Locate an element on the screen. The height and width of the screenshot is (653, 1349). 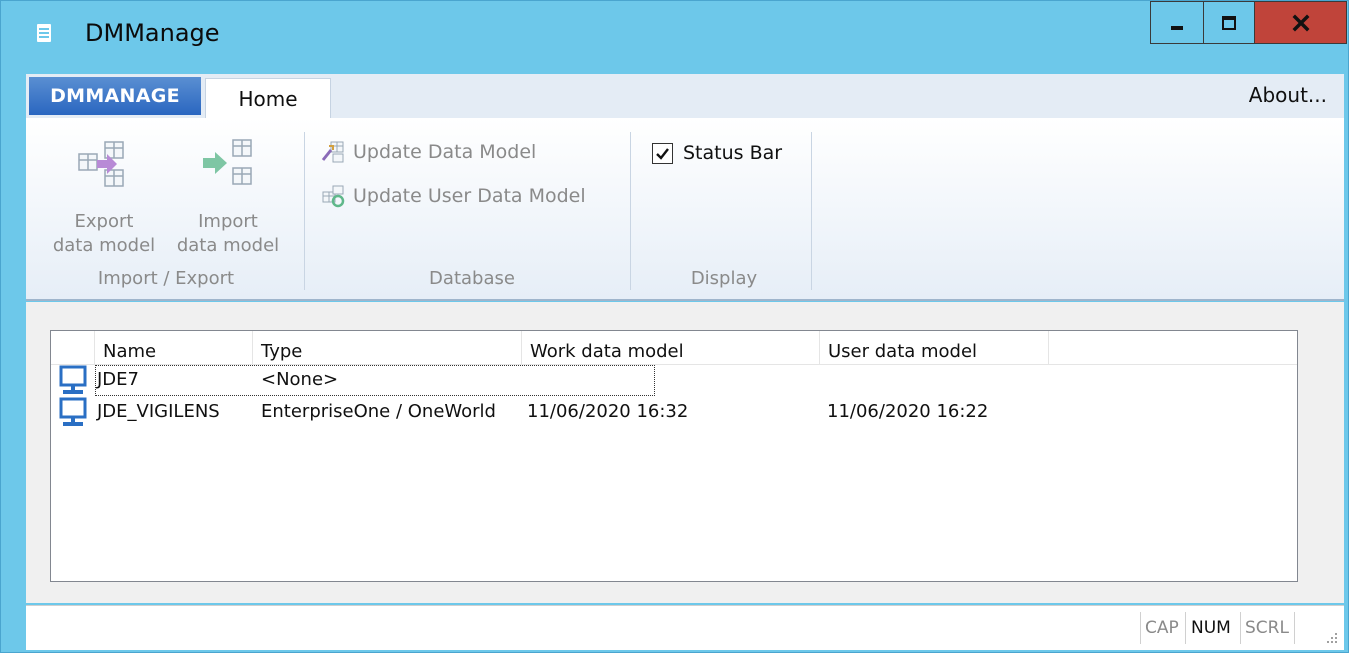
status-bar-checkbox is located at coordinates (662, 153).